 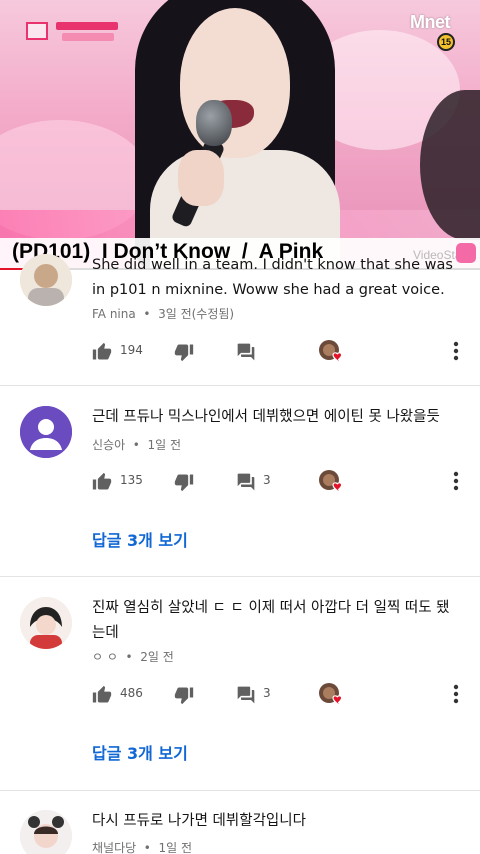 What do you see at coordinates (133, 657) in the screenshot?
I see `comment-meta: ㅇ ㅇ • 2일 전` at bounding box center [133, 657].